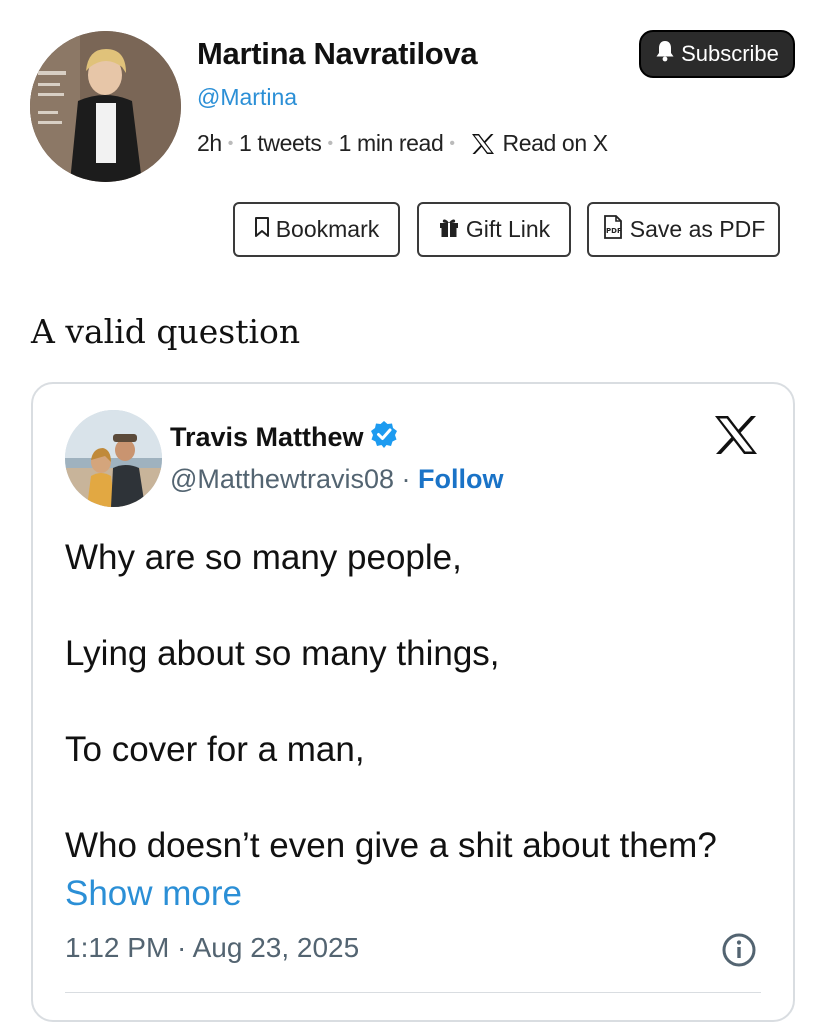 Image resolution: width=826 pixels, height=1022 pixels. I want to click on show-more-link: Show more, so click(153, 893).